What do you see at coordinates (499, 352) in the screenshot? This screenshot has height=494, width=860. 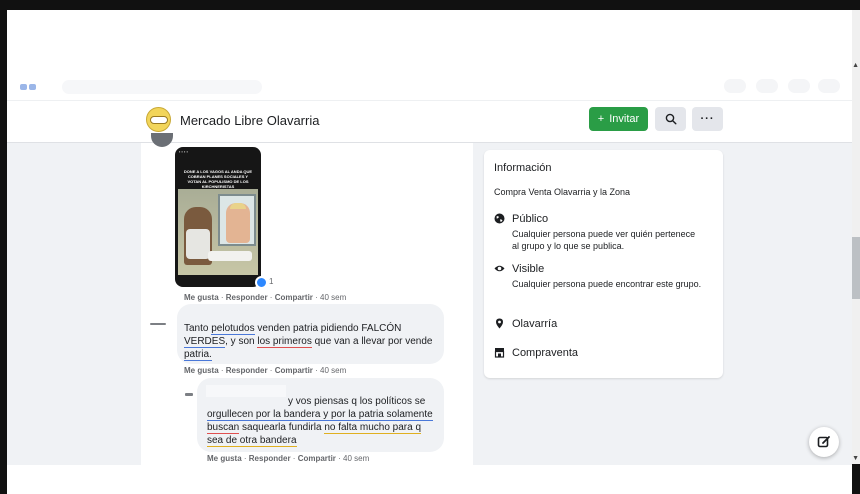 I see `store-icon` at bounding box center [499, 352].